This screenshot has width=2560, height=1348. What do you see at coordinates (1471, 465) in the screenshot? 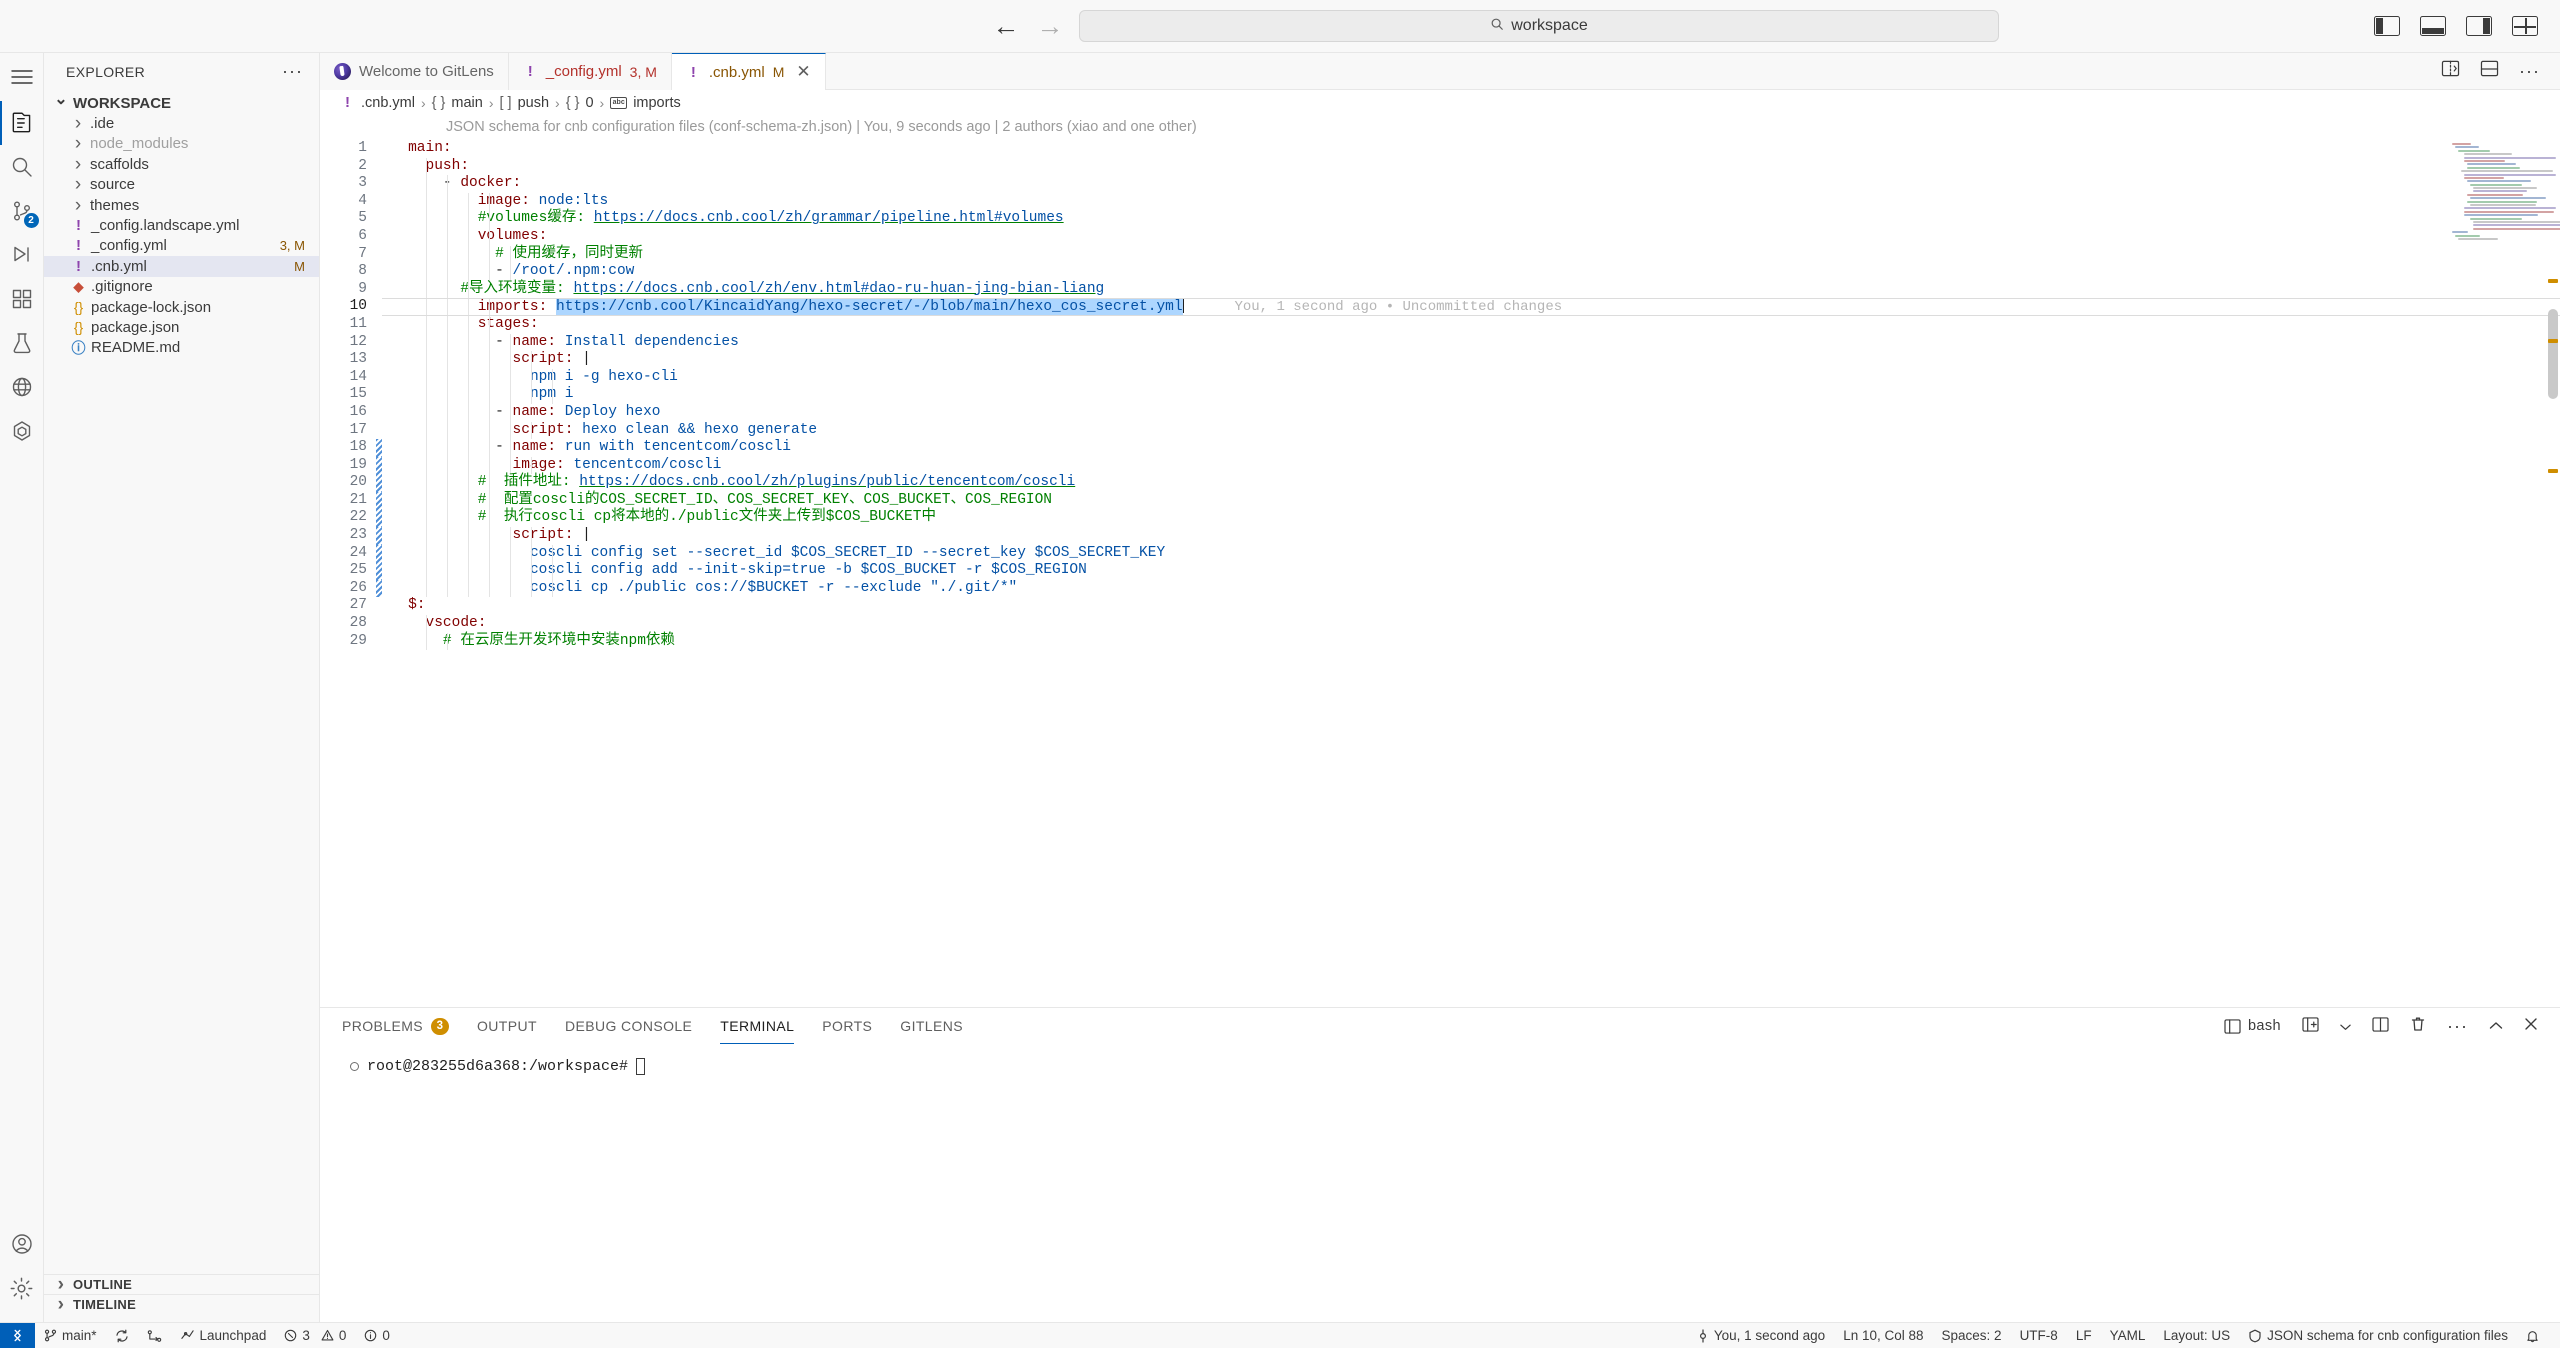
I see `code-line: image: tencentcom/coscli` at bounding box center [1471, 465].